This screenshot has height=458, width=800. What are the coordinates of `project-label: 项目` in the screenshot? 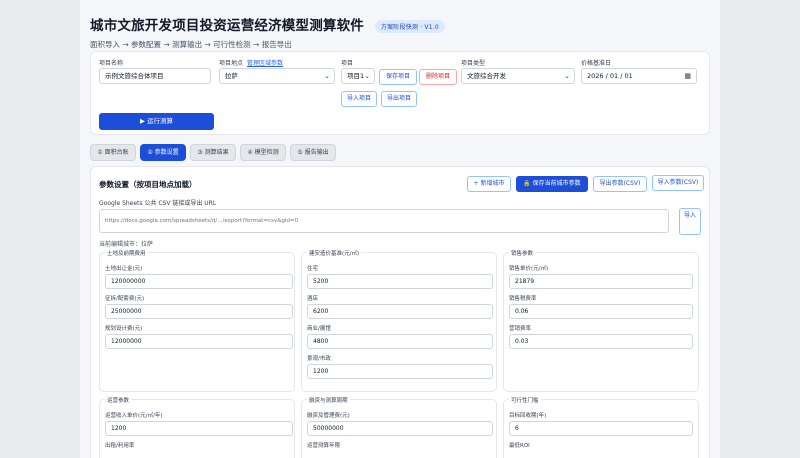 It's located at (347, 63).